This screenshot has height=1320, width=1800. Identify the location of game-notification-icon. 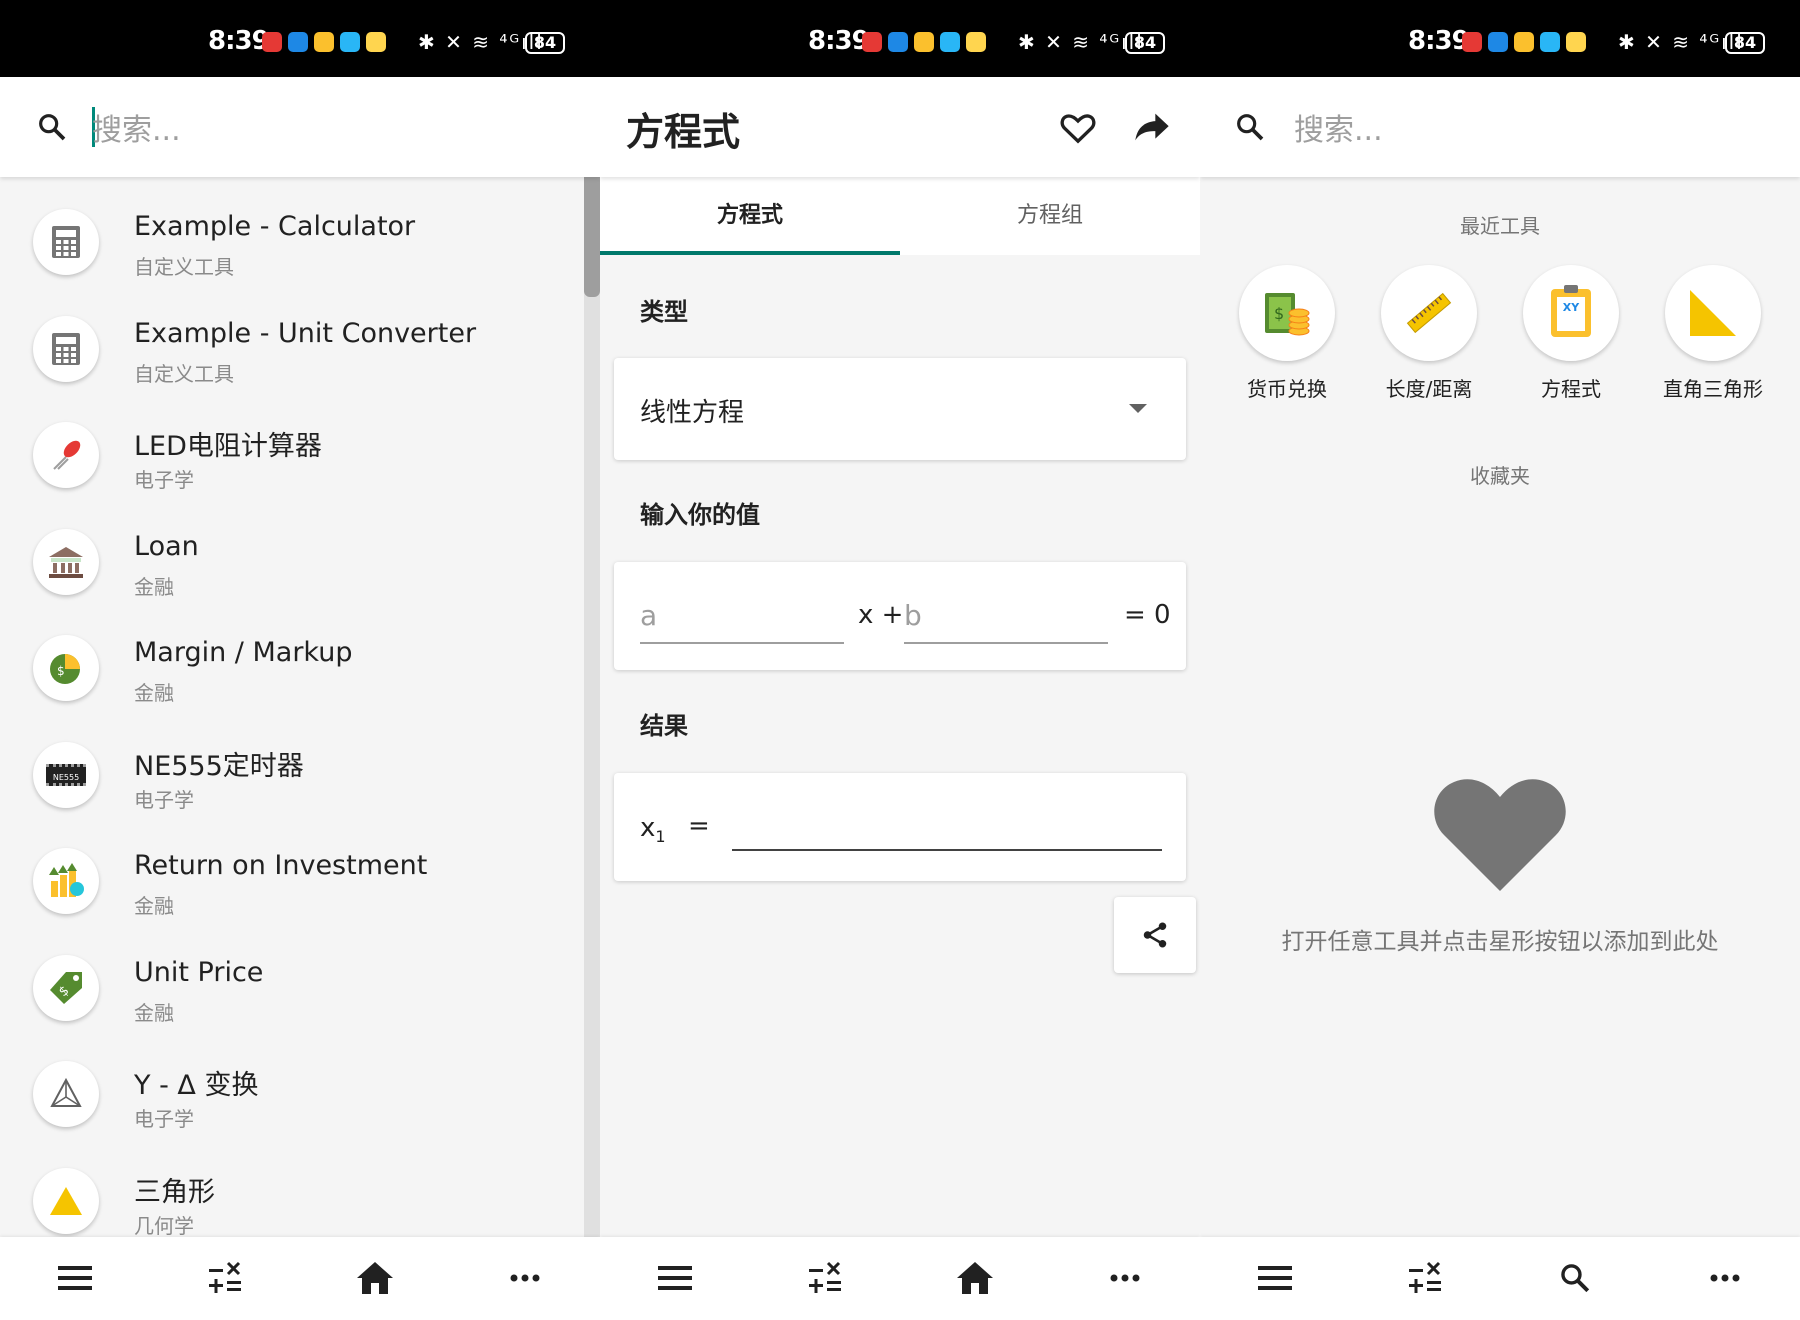
(376, 42).